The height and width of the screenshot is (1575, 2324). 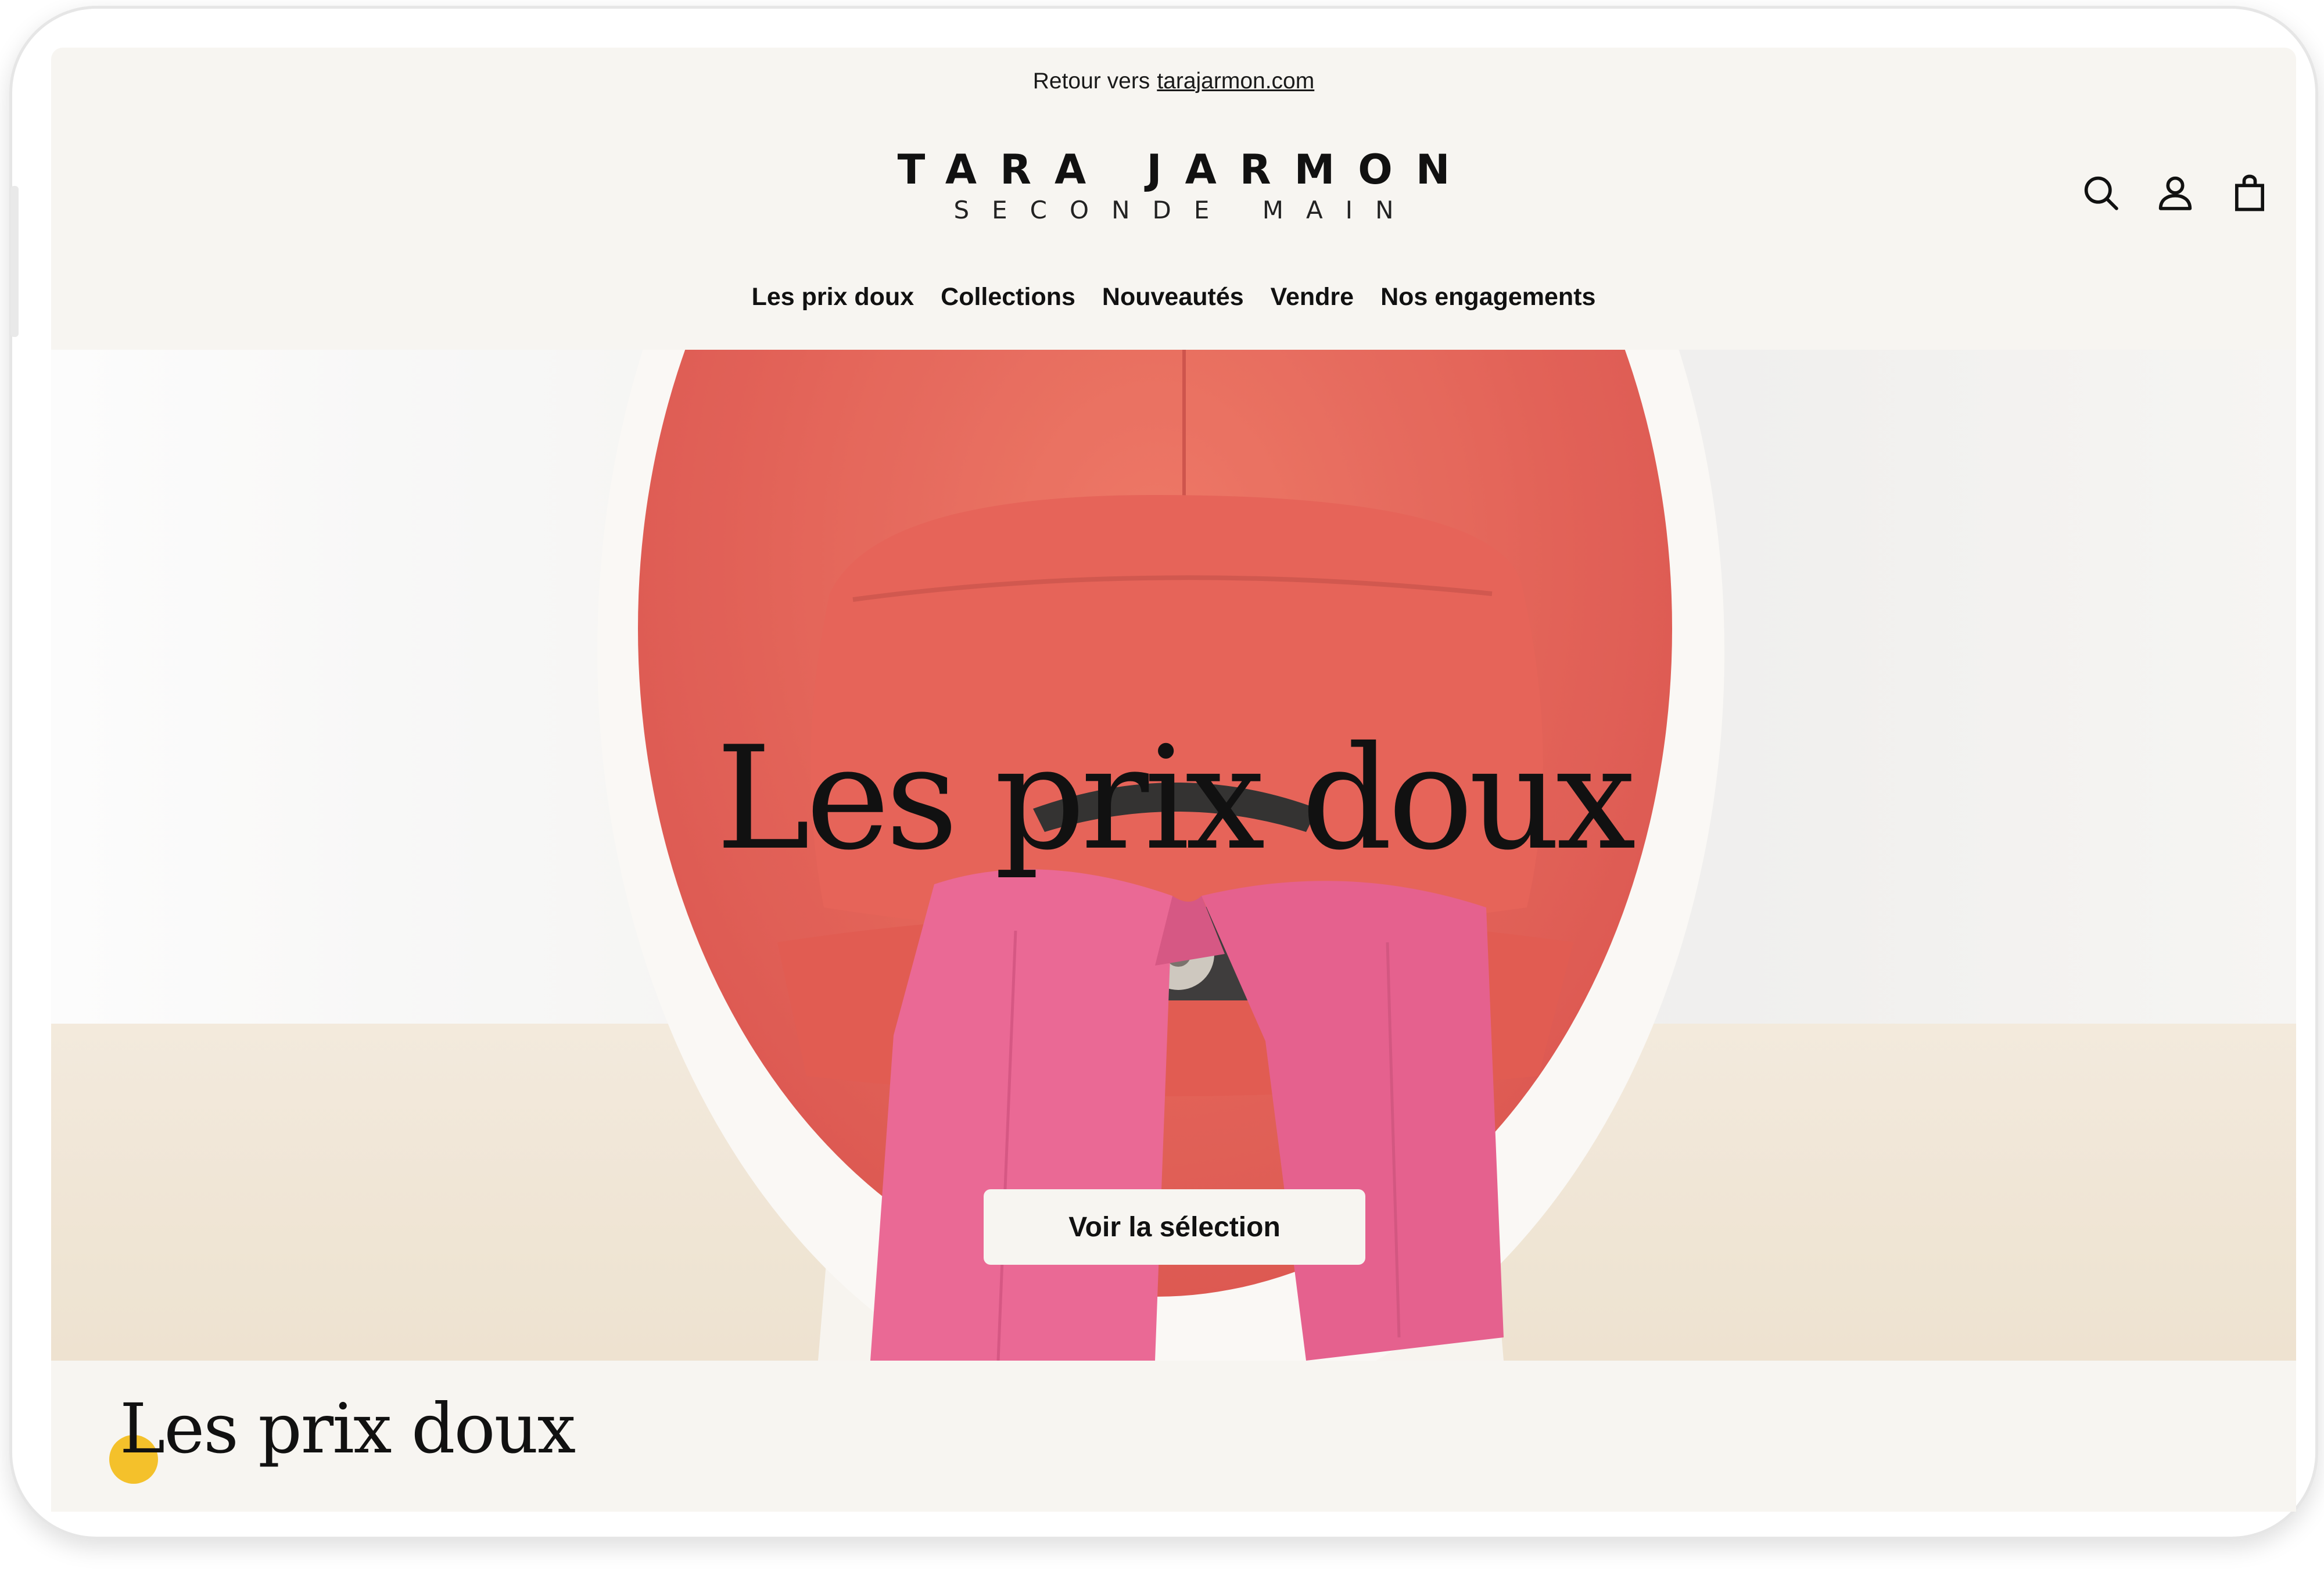 I want to click on nav-item-nouveautes: Nouveautés, so click(x=1173, y=297).